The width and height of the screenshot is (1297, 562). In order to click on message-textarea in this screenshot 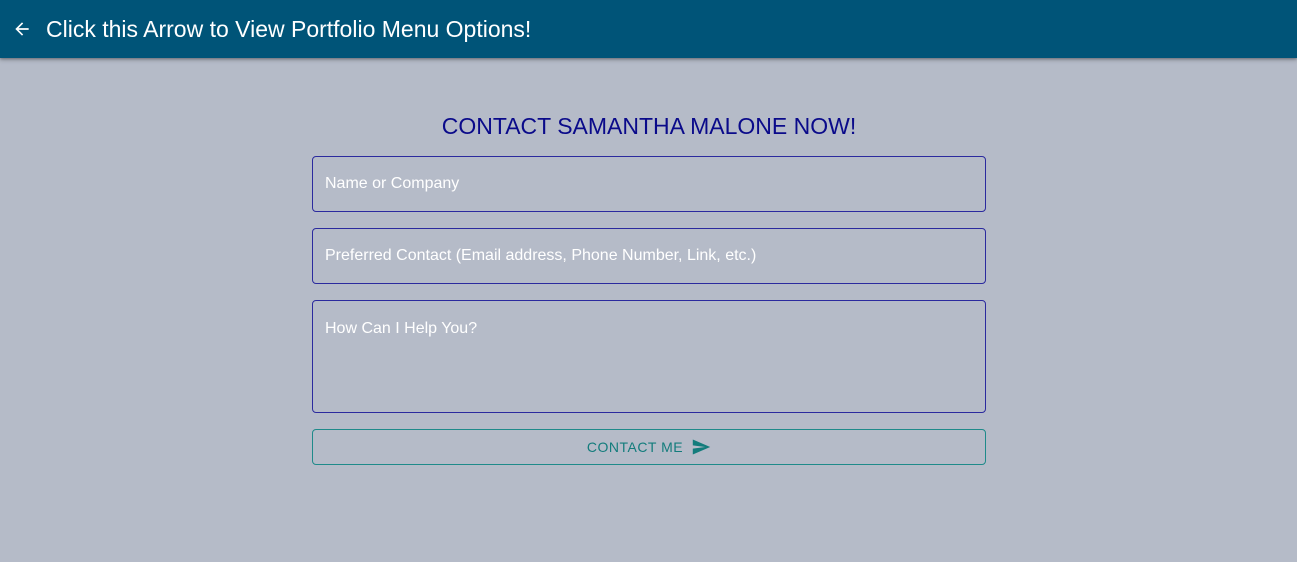, I will do `click(649, 356)`.